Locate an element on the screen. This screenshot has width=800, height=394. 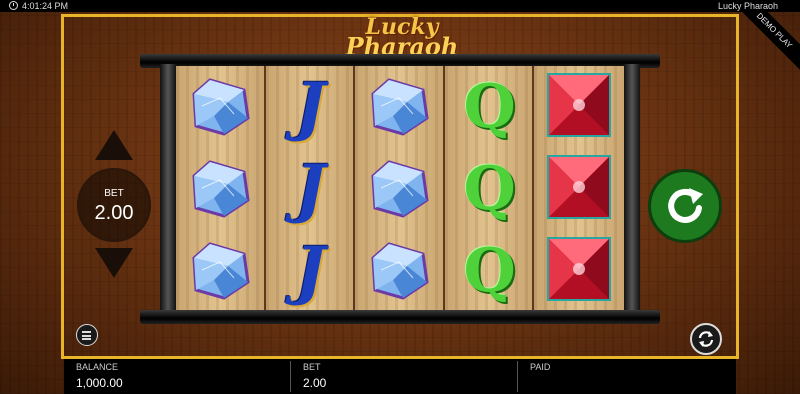
reel-bar-bottom is located at coordinates (400, 317).